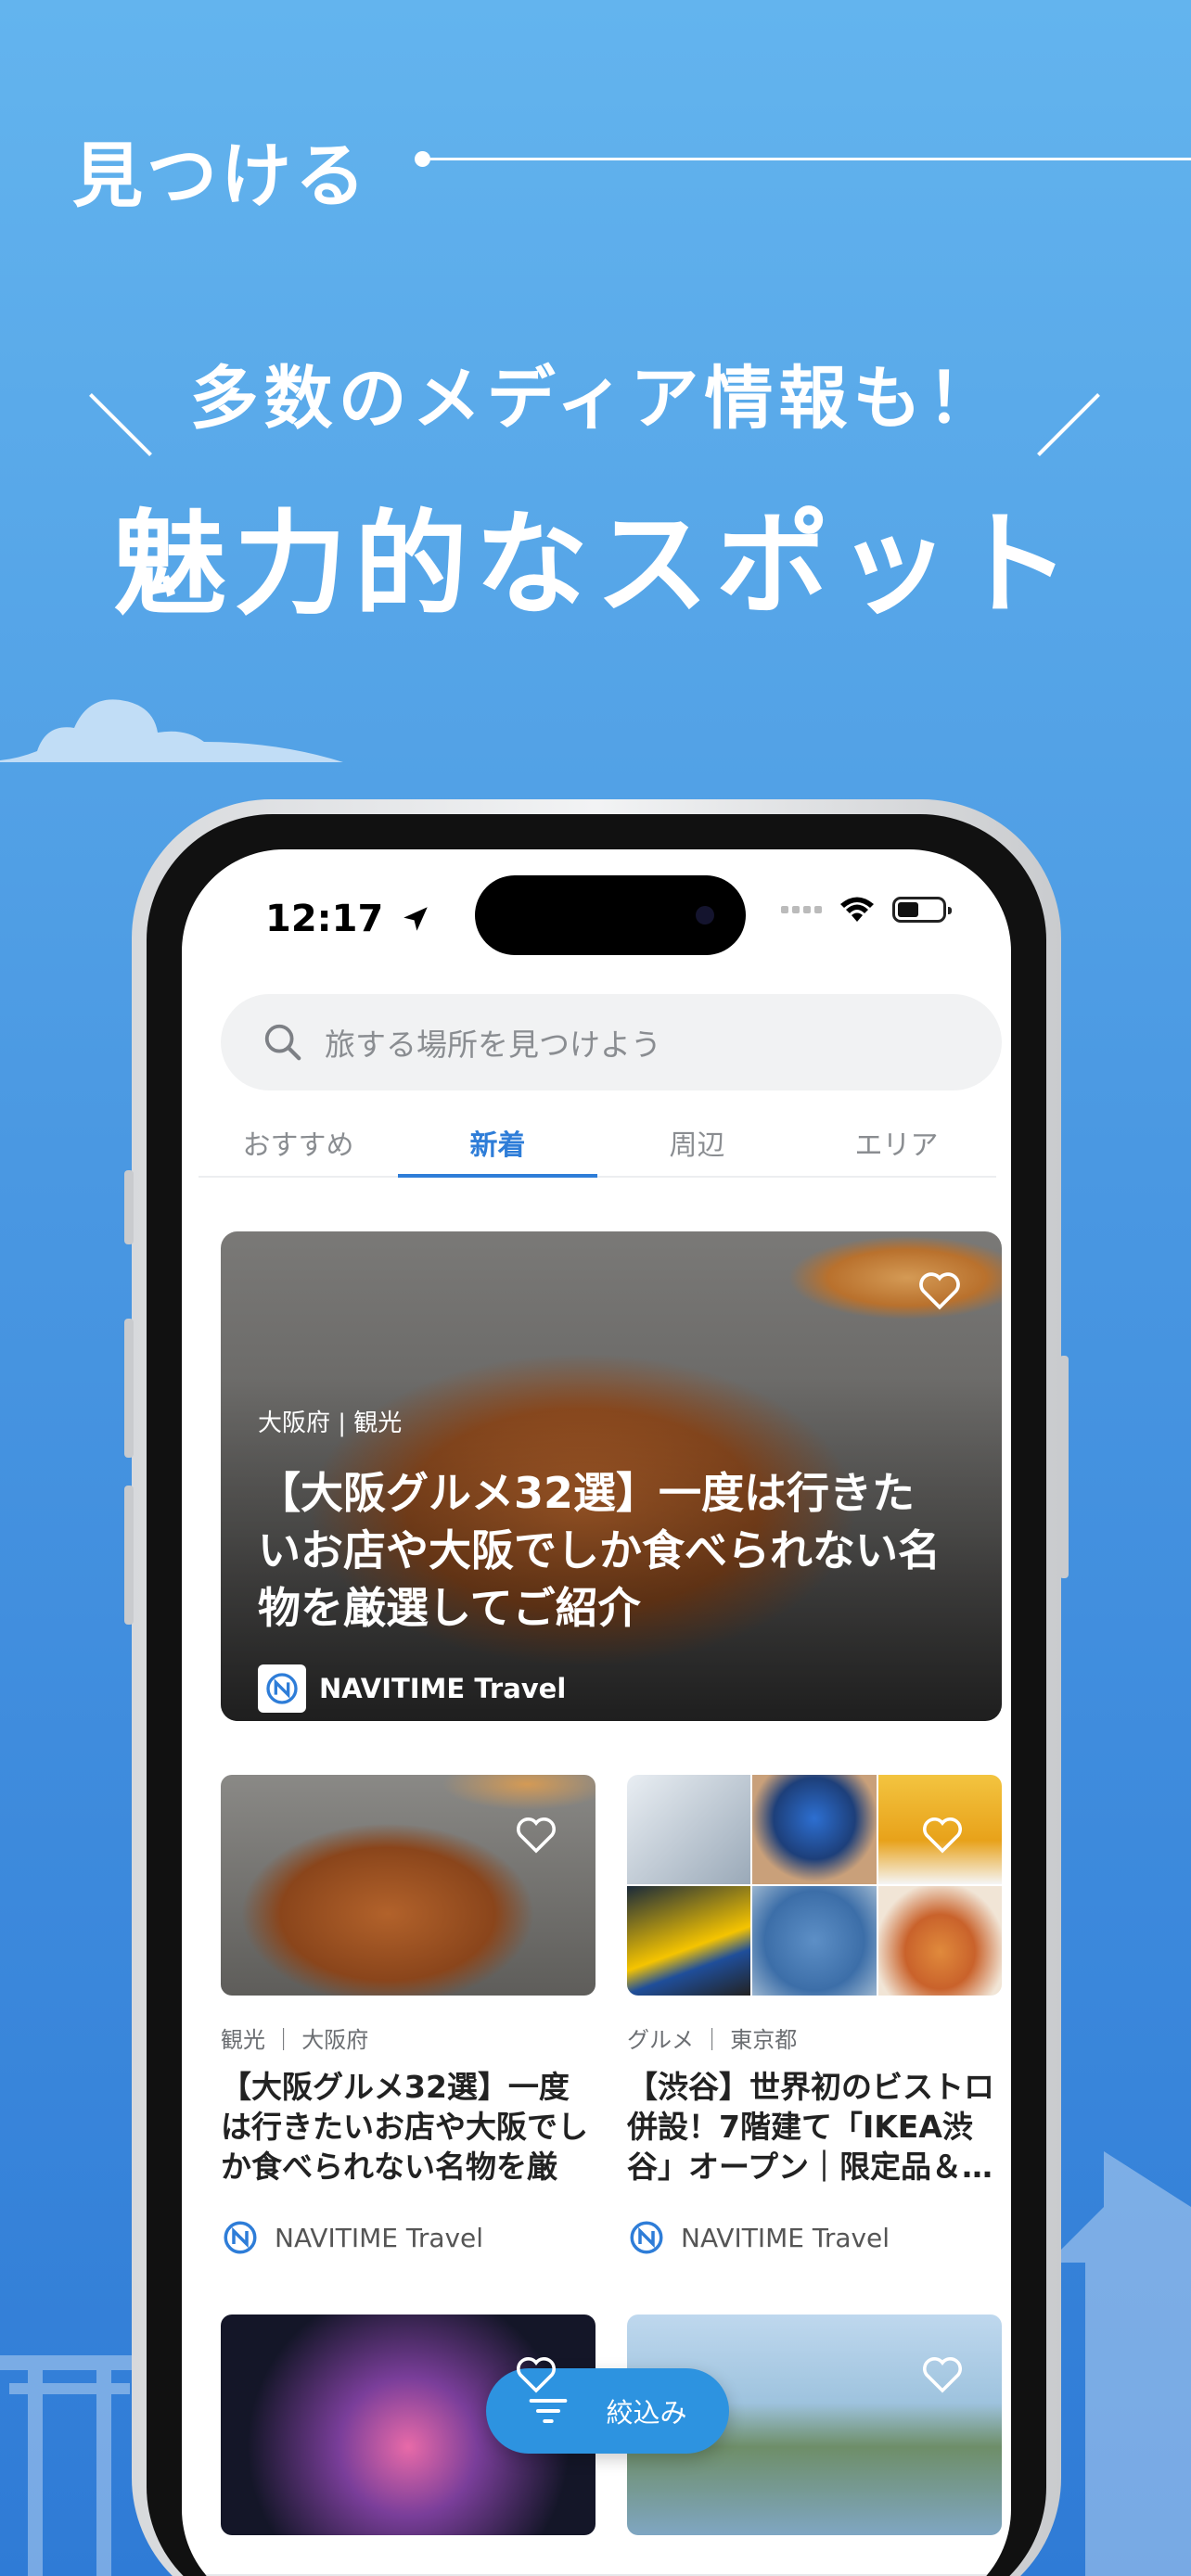  I want to click on tab-recommended: おすすめ, so click(298, 1143).